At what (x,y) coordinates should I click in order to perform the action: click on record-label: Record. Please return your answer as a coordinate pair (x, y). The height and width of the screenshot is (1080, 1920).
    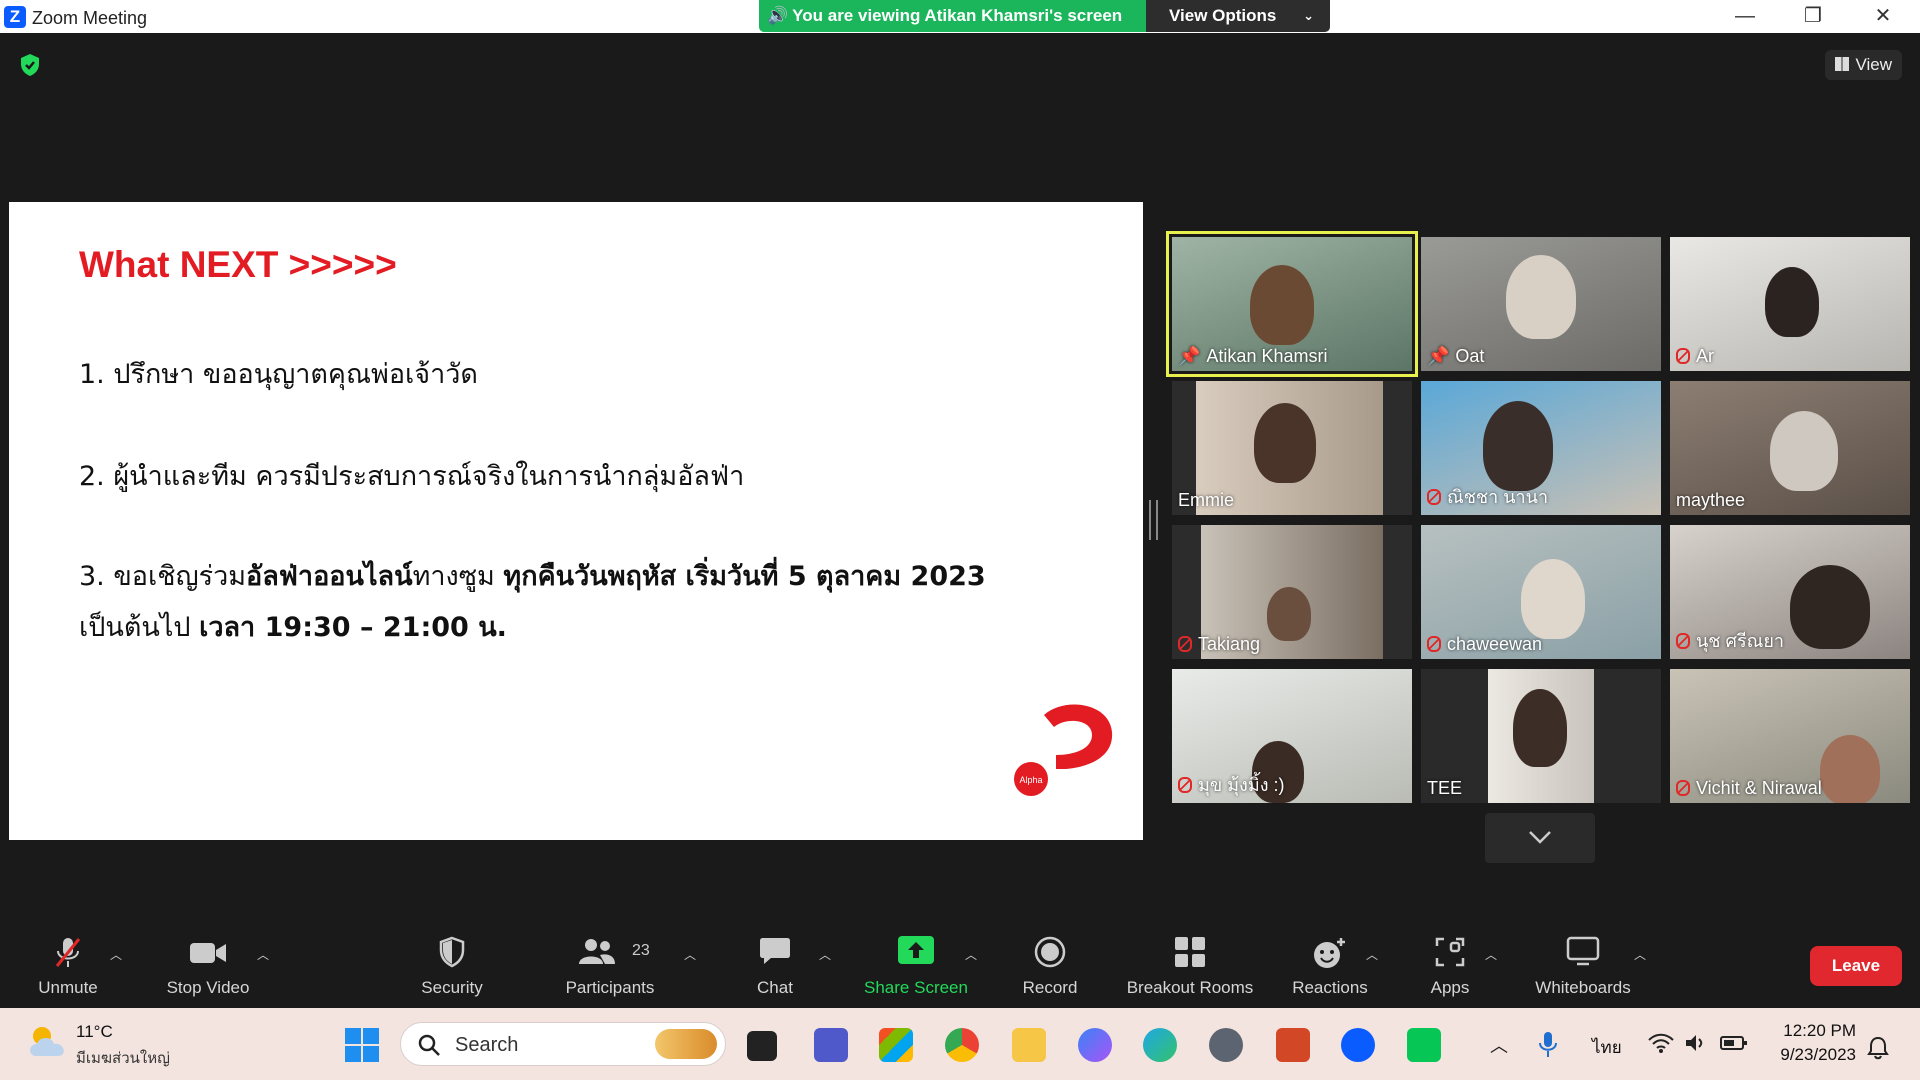
    Looking at the image, I should click on (1050, 987).